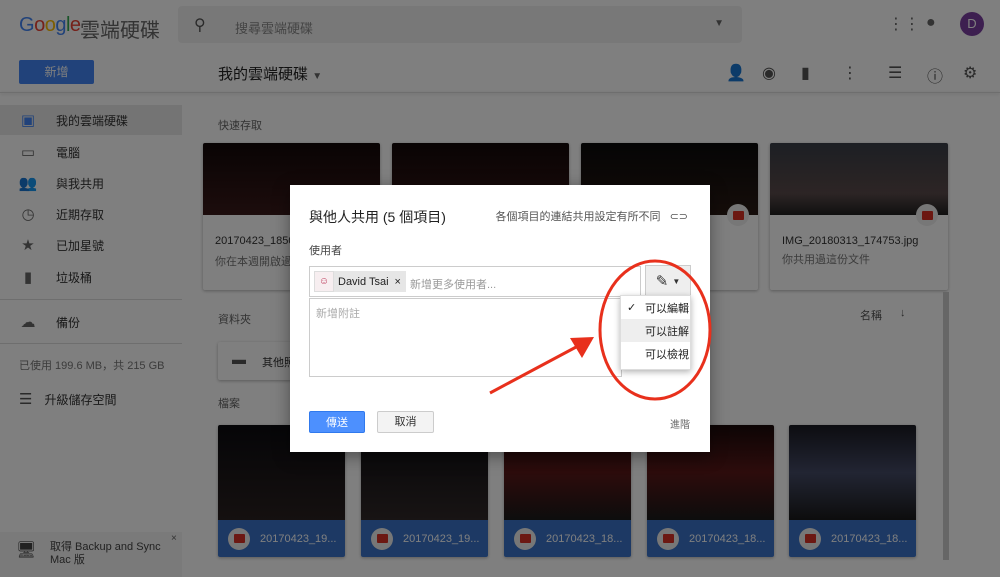 The width and height of the screenshot is (1000, 577). Describe the element at coordinates (632, 308) in the screenshot. I see `checkmark-icon: ✓` at that location.